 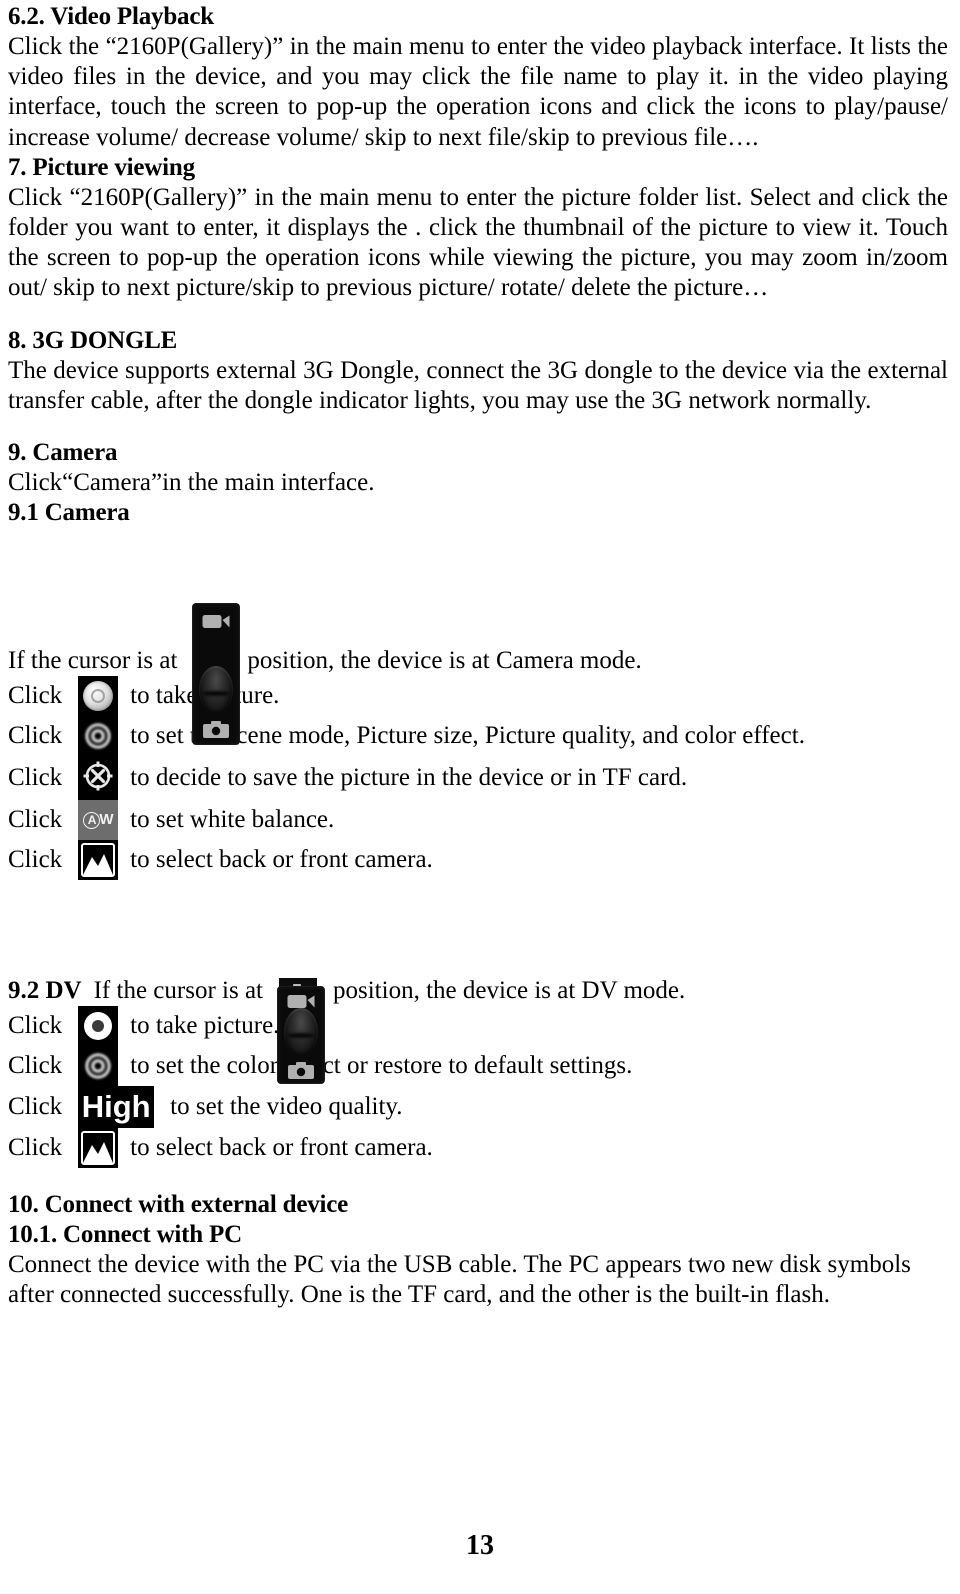 What do you see at coordinates (125, 1235) in the screenshot?
I see `heading-connect-pc: 10.1. Connect with PC` at bounding box center [125, 1235].